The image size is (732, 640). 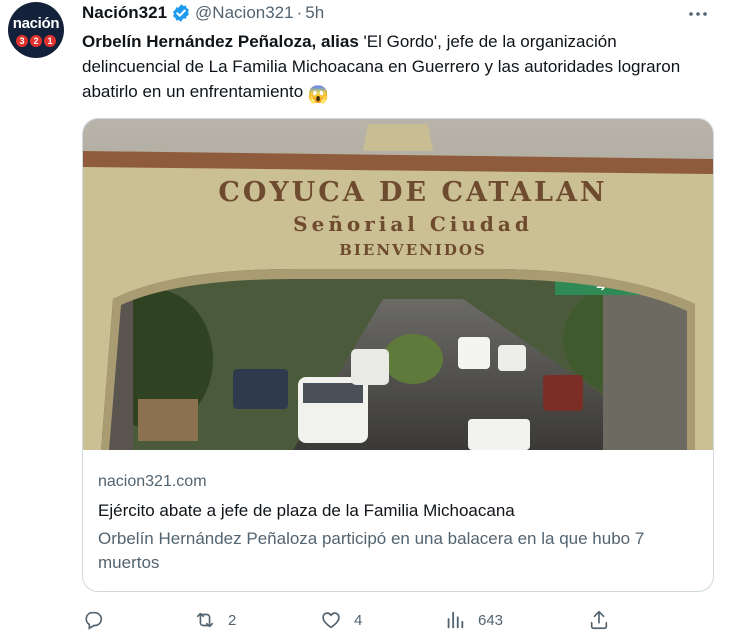 What do you see at coordinates (412, 192) in the screenshot?
I see `sign-town-name: COYUCA DE CATALAN` at bounding box center [412, 192].